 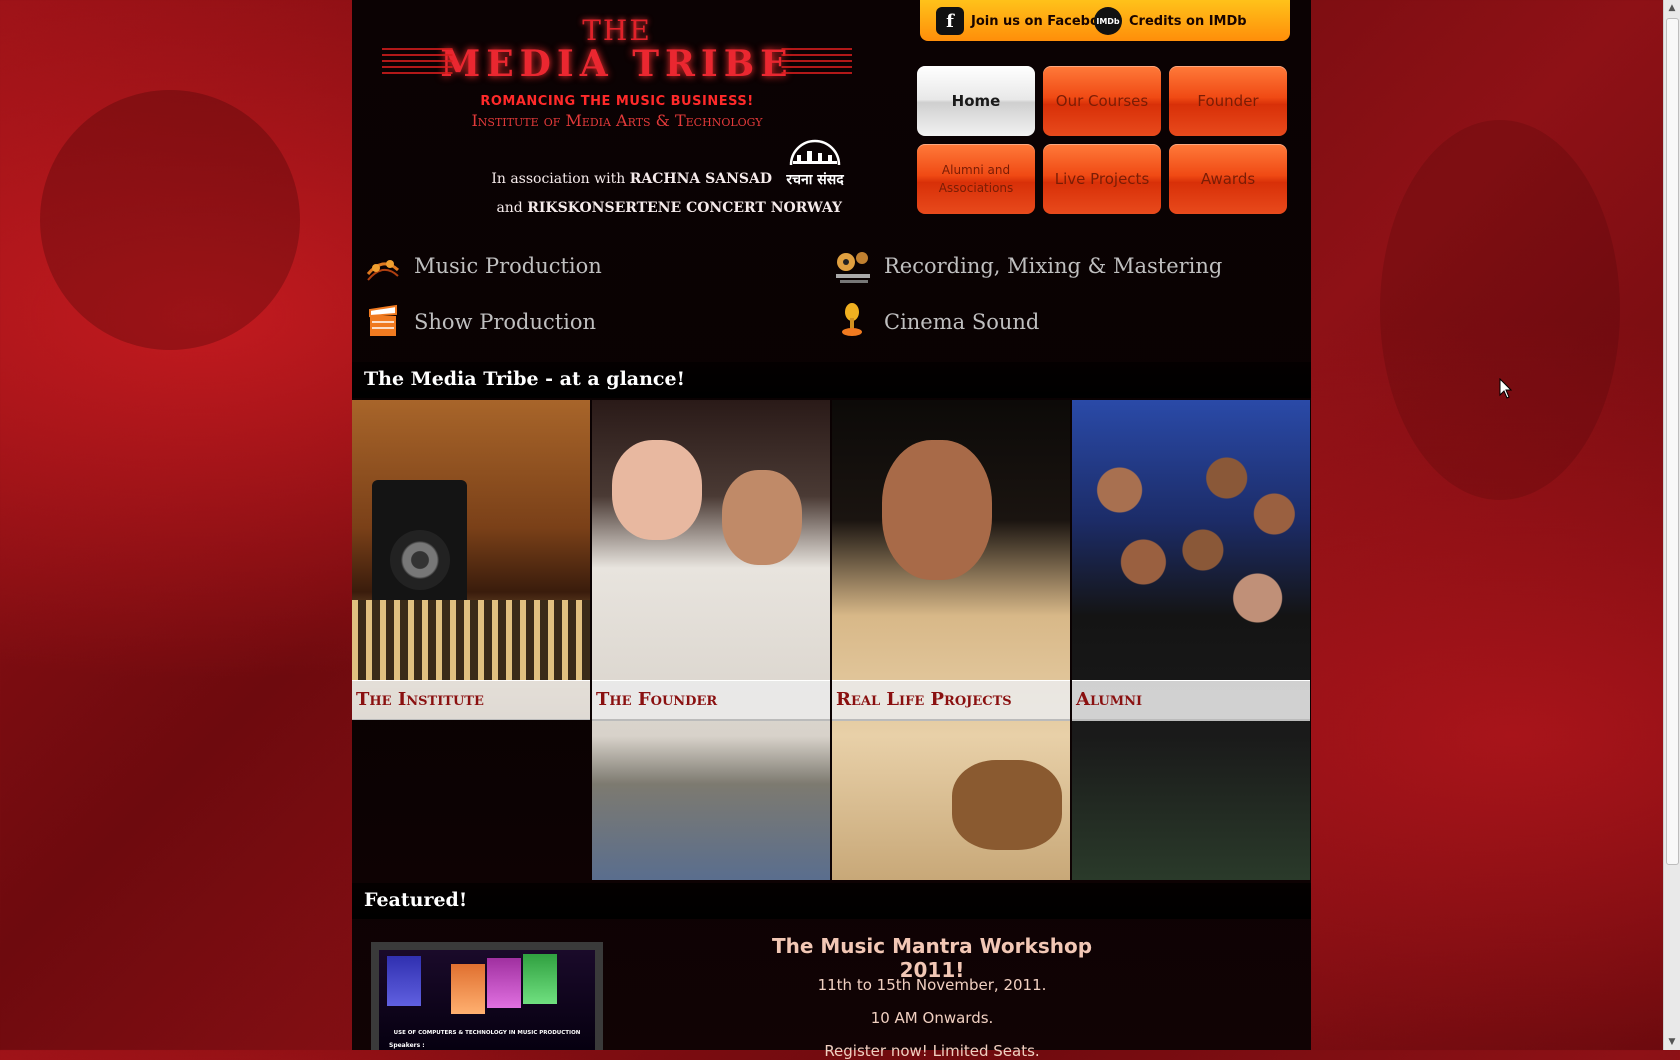 What do you see at coordinates (1007, 805) in the screenshot?
I see `tabla-image` at bounding box center [1007, 805].